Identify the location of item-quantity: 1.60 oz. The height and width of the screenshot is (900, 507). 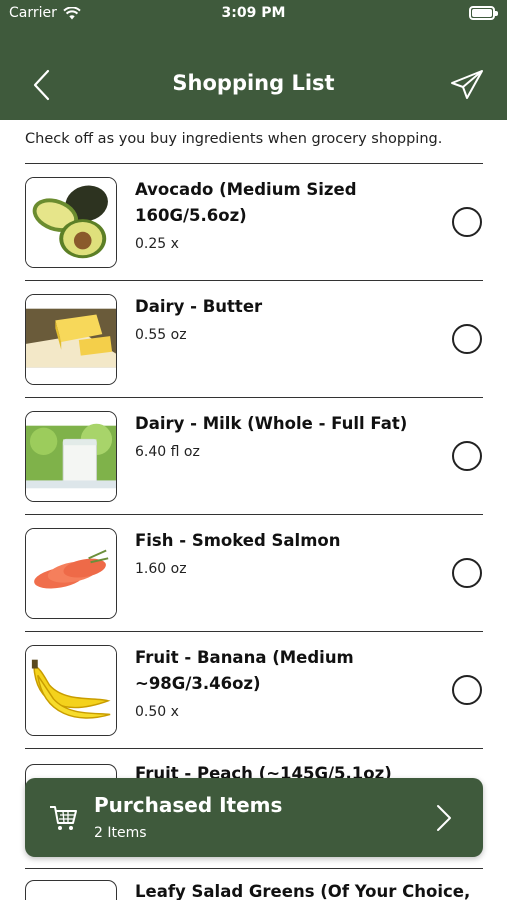
(161, 569).